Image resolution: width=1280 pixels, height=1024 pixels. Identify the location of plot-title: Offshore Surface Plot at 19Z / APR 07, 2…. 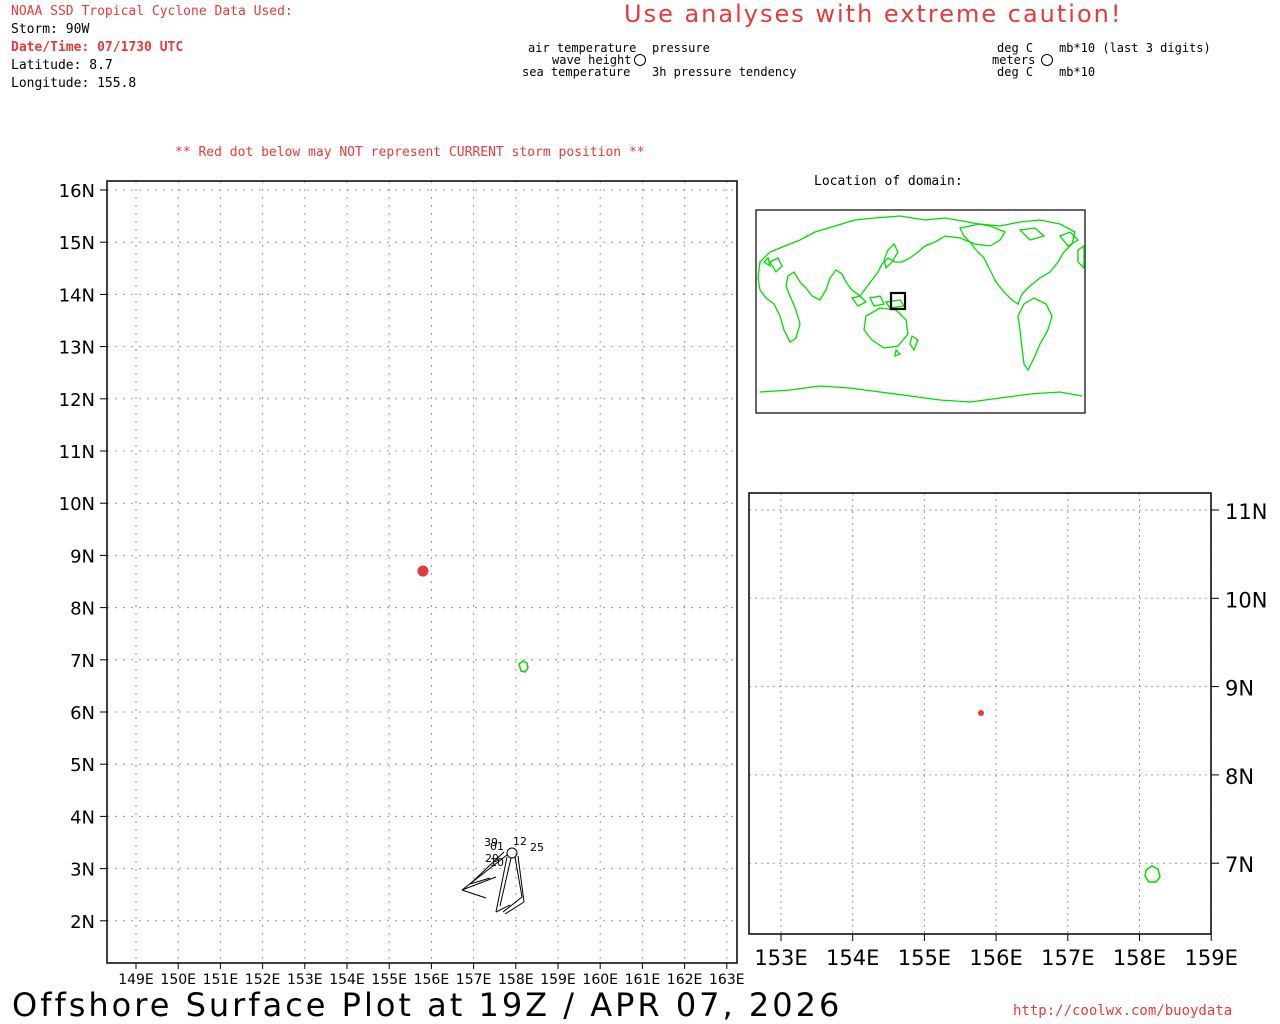
(427, 1005).